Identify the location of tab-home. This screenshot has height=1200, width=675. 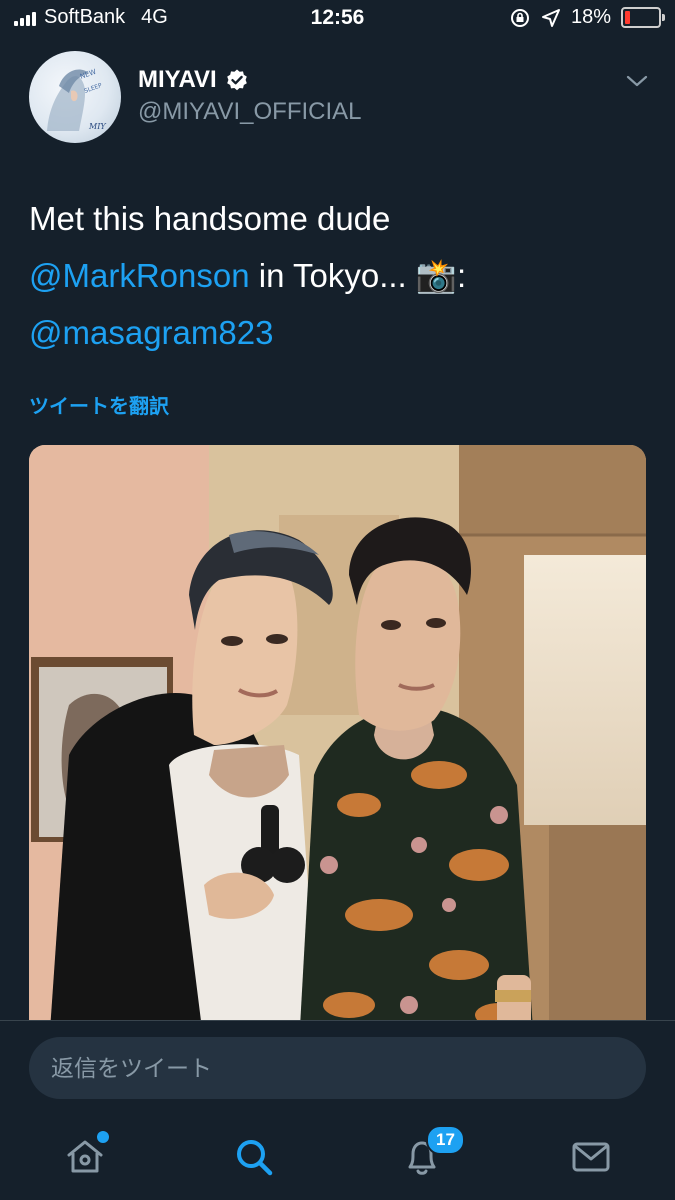
(86, 1155).